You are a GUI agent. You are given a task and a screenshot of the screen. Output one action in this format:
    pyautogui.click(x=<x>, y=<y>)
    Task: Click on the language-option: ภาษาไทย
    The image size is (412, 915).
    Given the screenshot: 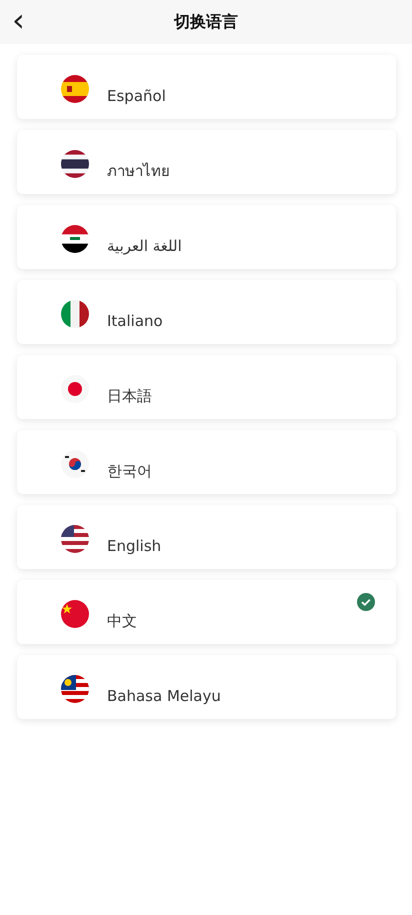 What is the action you would take?
    pyautogui.click(x=206, y=162)
    